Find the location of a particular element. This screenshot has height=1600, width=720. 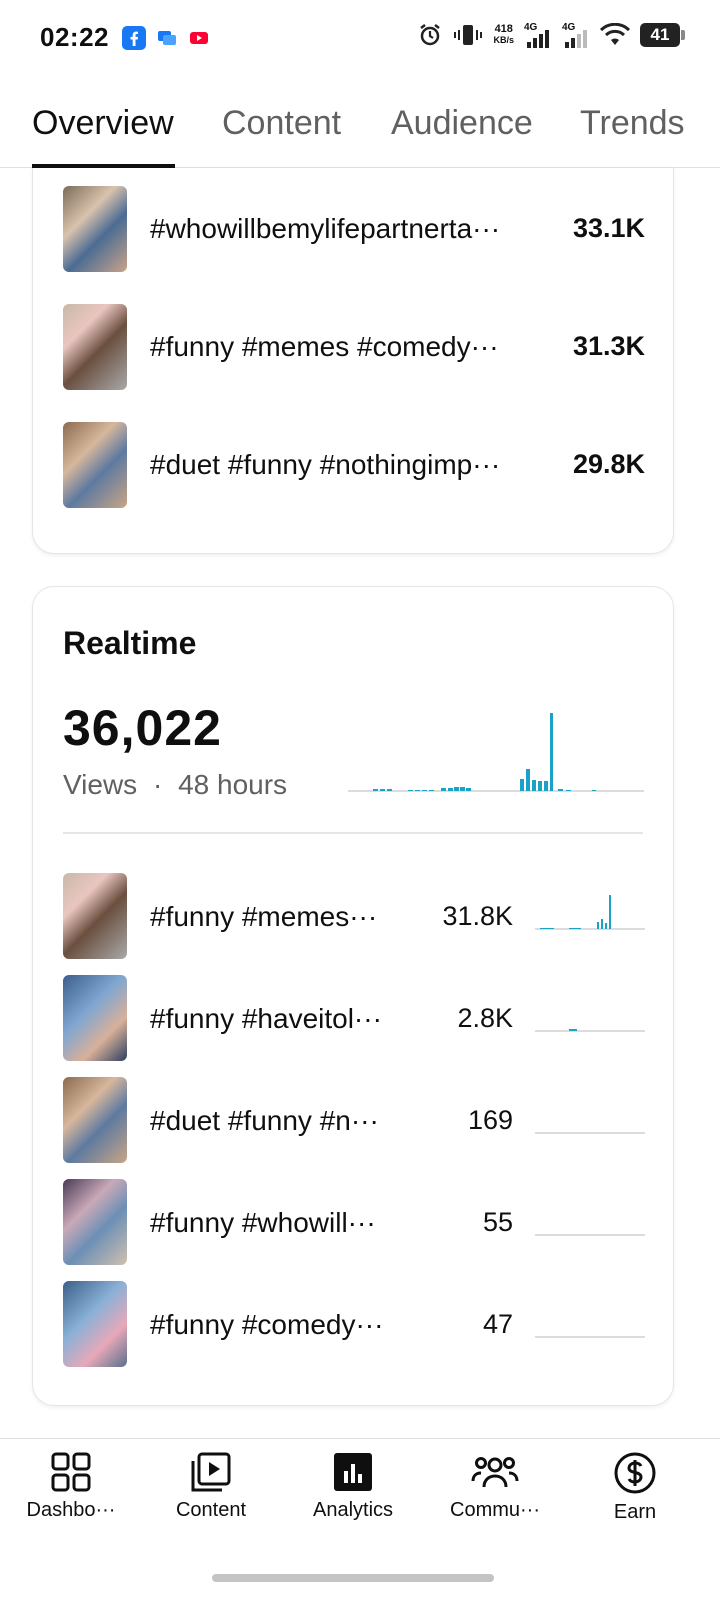

nav-label: Analytics is located at coordinates (353, 1510).